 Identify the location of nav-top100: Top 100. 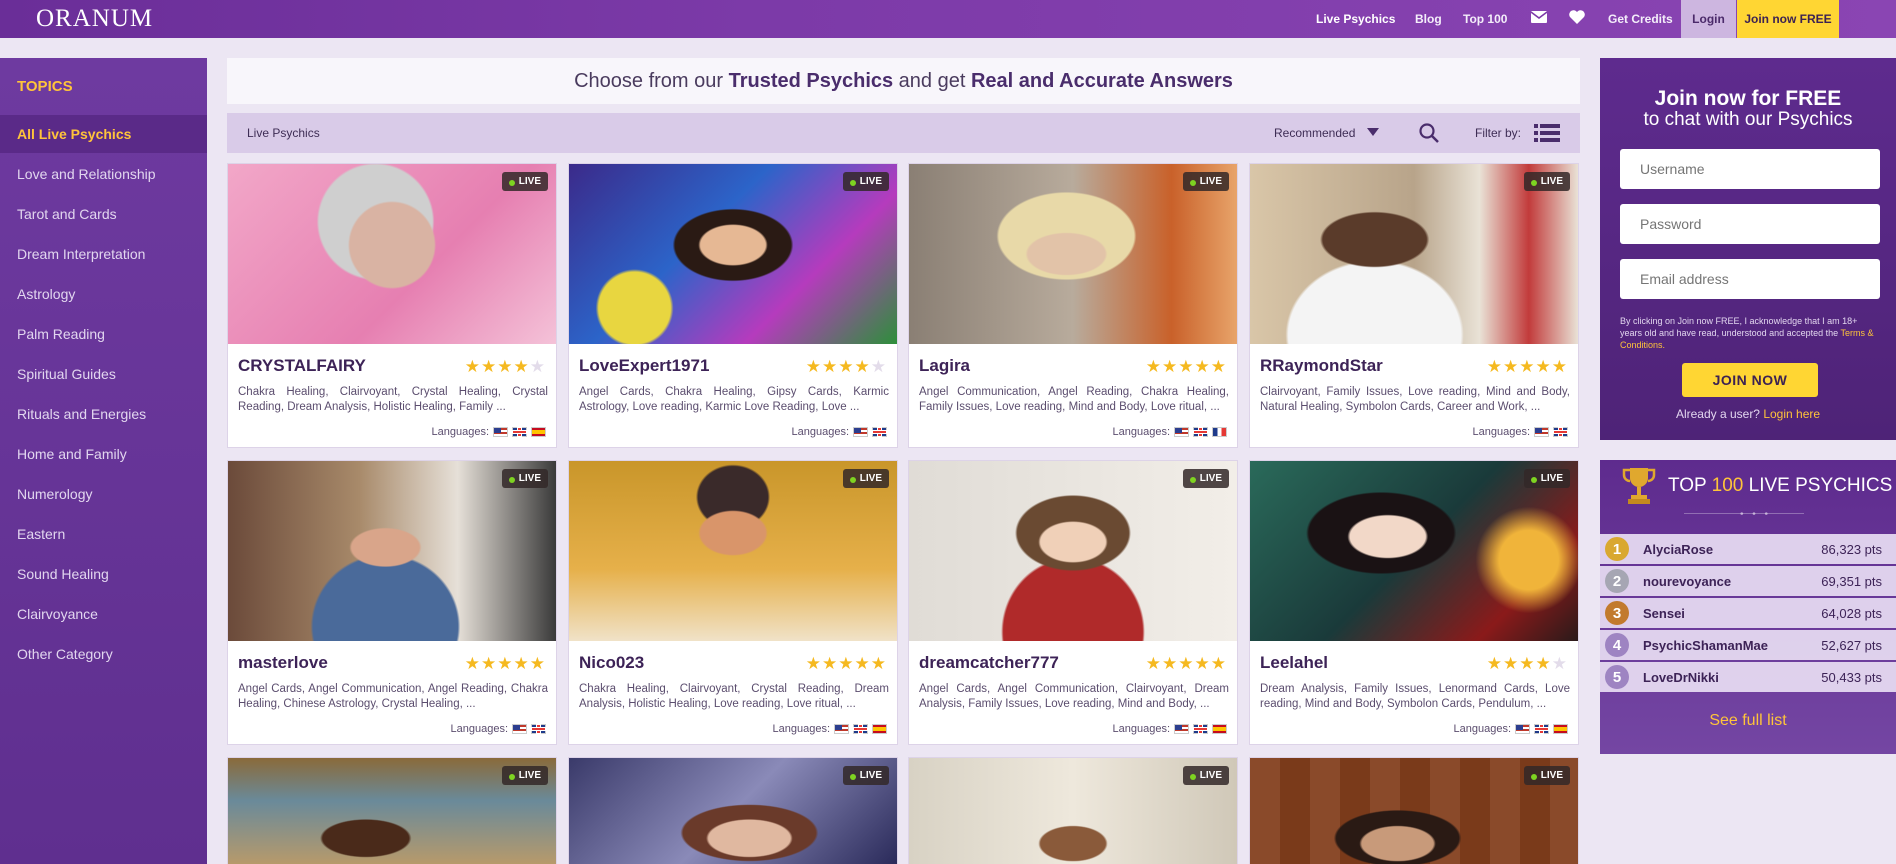
(1485, 19).